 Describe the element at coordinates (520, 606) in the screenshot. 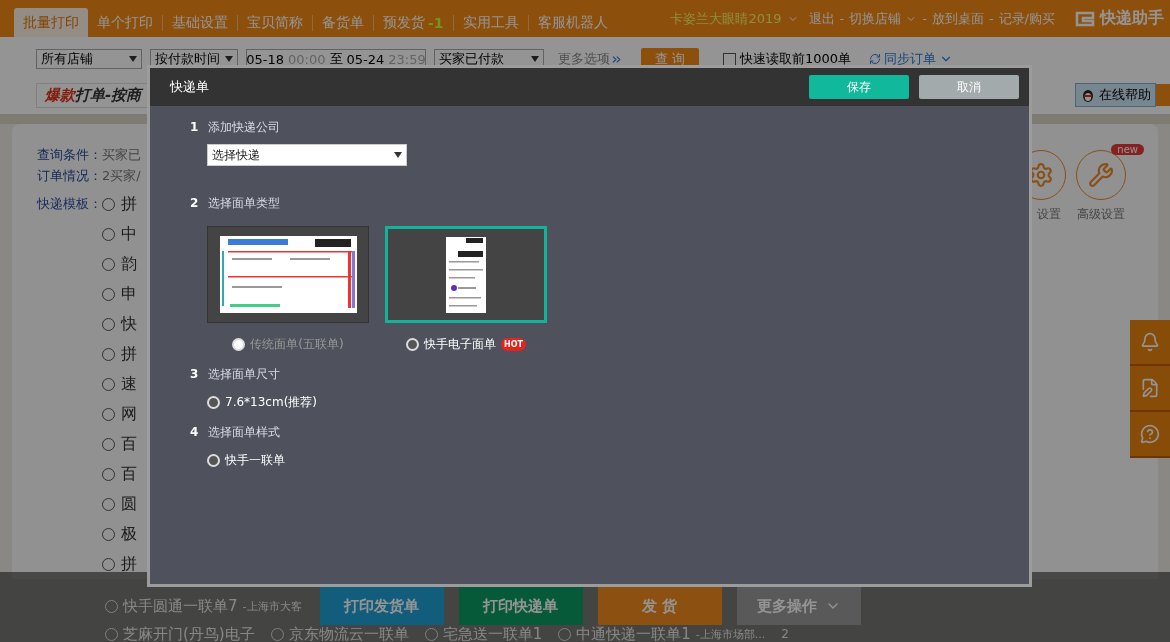

I see `action-button: 打印快递单` at that location.